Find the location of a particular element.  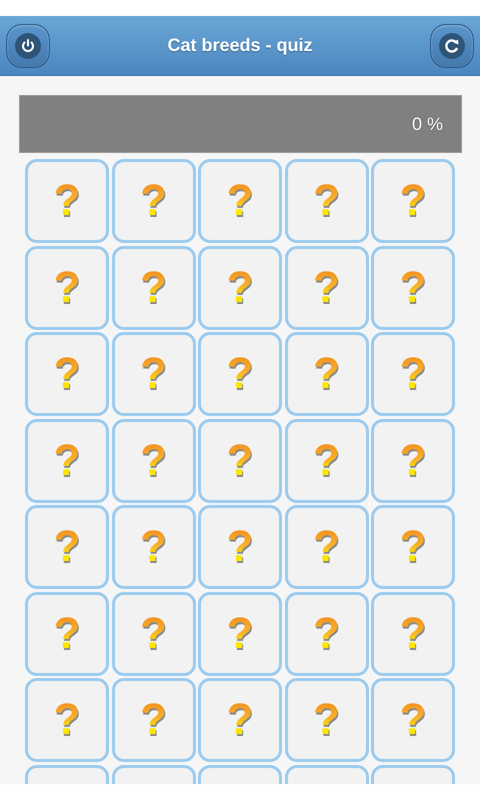

refresh-button is located at coordinates (452, 46).